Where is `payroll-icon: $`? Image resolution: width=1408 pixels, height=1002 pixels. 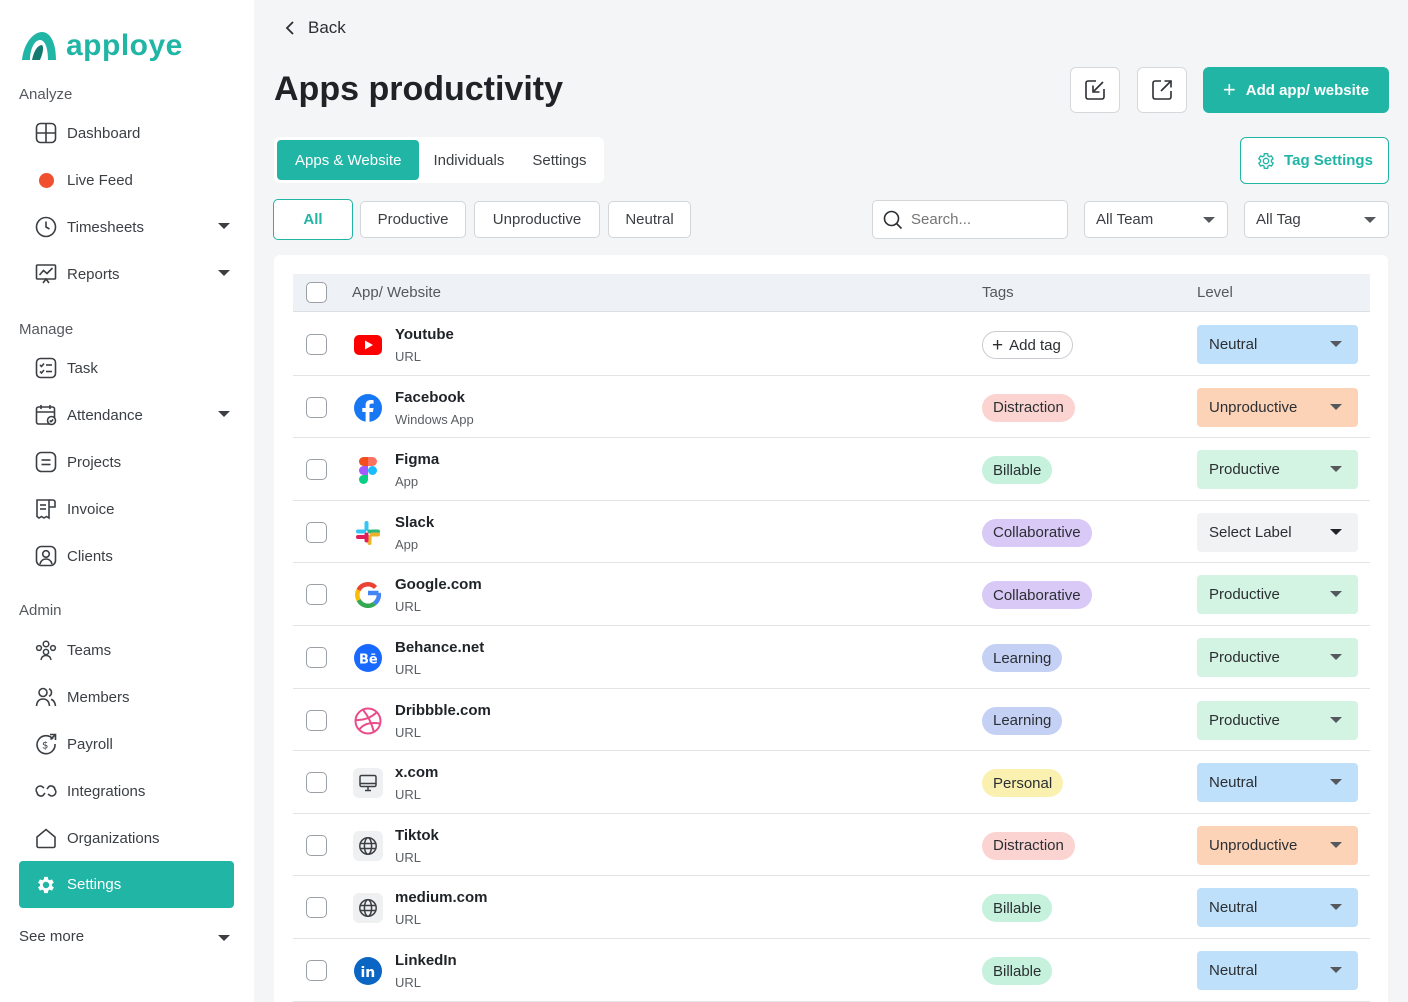
payroll-icon: $ is located at coordinates (46, 744).